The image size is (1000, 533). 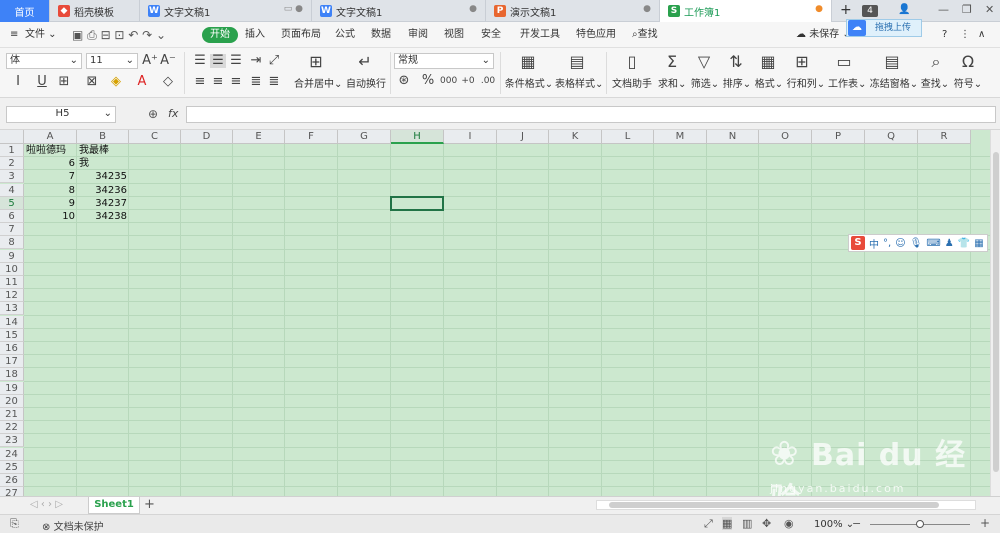 What do you see at coordinates (364, 137) in the screenshot?
I see `column-header-g: G` at bounding box center [364, 137].